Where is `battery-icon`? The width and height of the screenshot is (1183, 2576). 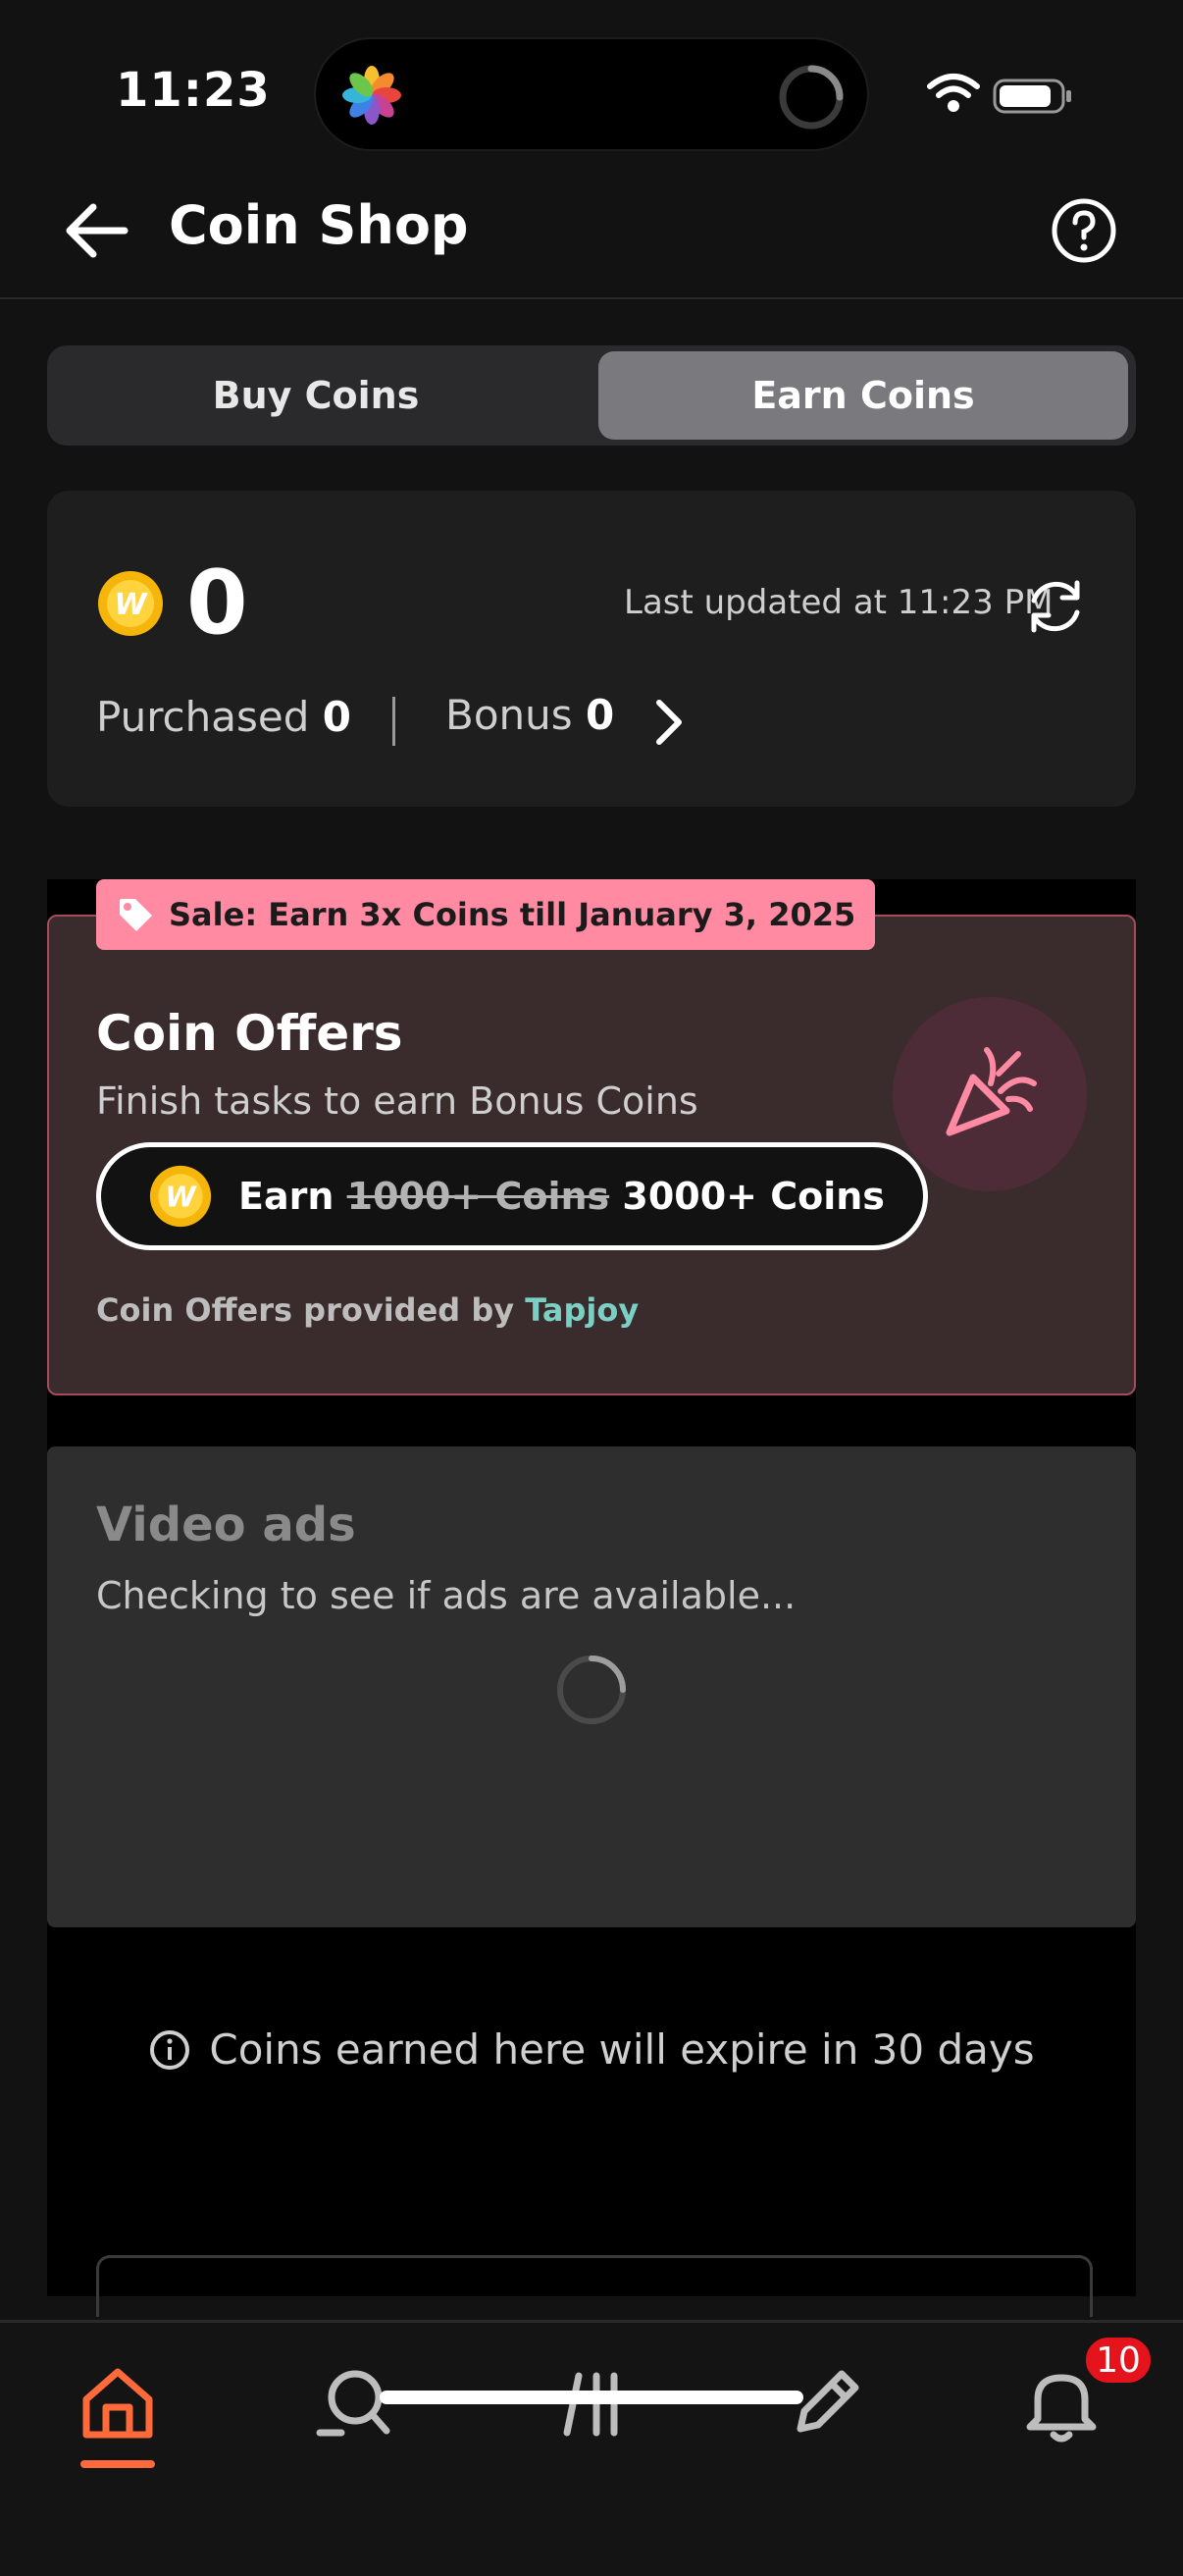 battery-icon is located at coordinates (1032, 96).